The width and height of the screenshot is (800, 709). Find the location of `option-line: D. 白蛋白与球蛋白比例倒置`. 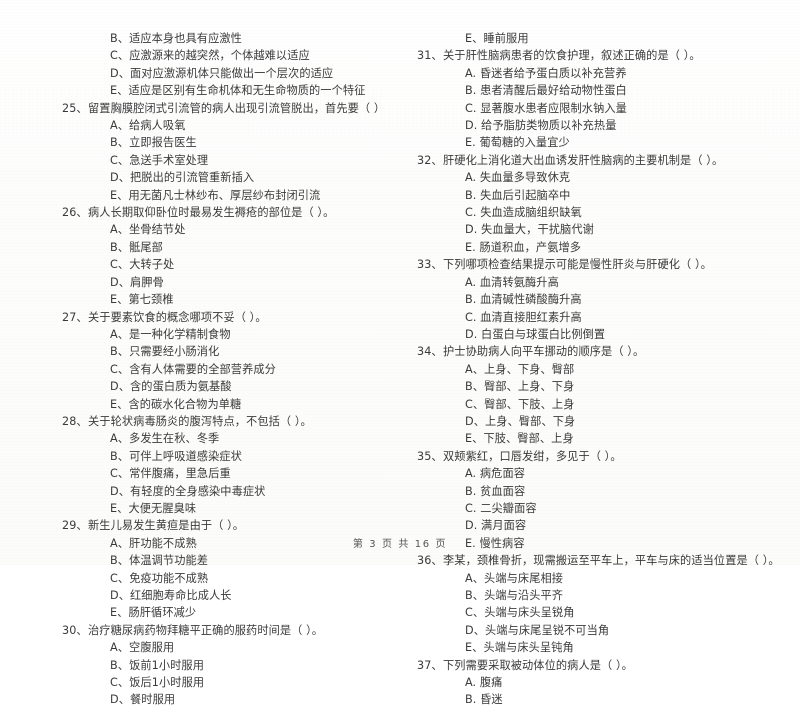

option-line: D. 白蛋白与球蛋白比例倒置 is located at coordinates (535, 334).